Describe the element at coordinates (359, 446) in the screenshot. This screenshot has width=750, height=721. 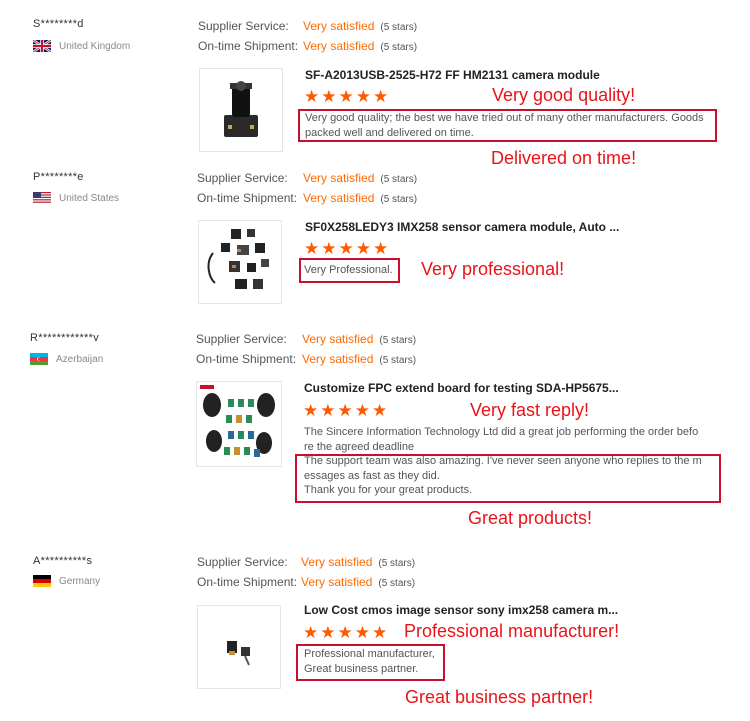
I see `comment-line: re the agreed deadline` at that location.